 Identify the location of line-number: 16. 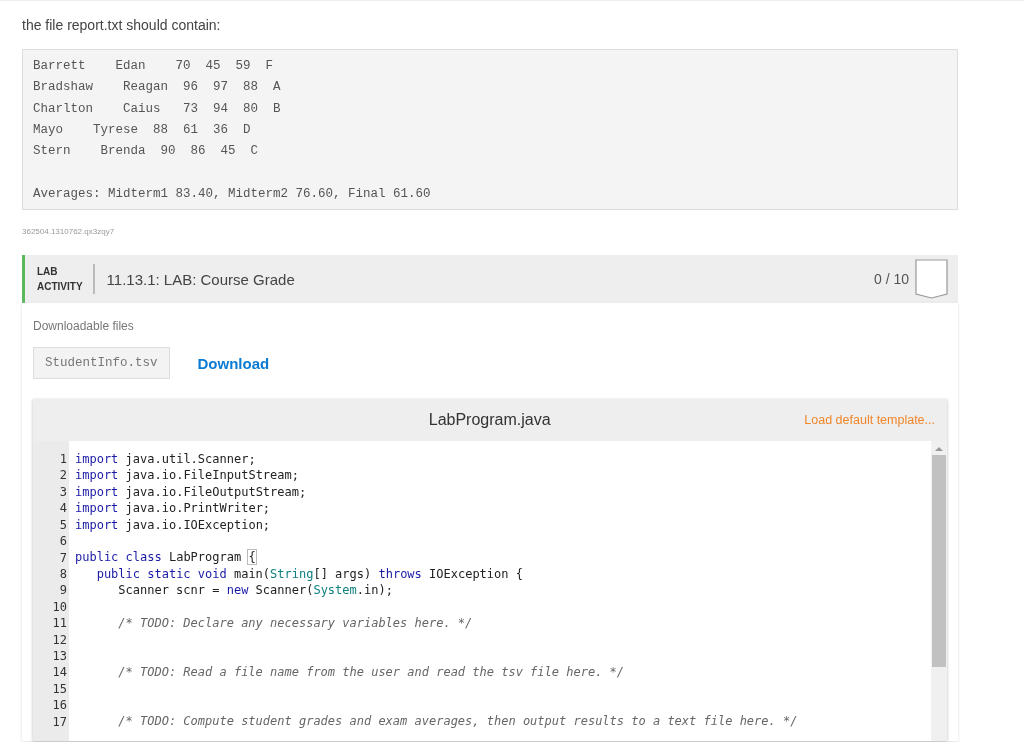
(59, 705).